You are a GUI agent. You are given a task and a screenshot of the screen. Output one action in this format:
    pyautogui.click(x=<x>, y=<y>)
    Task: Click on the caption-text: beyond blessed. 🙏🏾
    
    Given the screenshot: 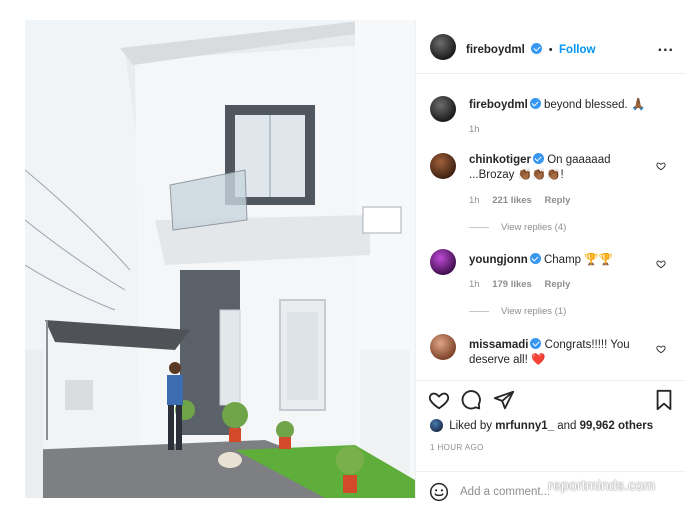 What is the action you would take?
    pyautogui.click(x=595, y=105)
    